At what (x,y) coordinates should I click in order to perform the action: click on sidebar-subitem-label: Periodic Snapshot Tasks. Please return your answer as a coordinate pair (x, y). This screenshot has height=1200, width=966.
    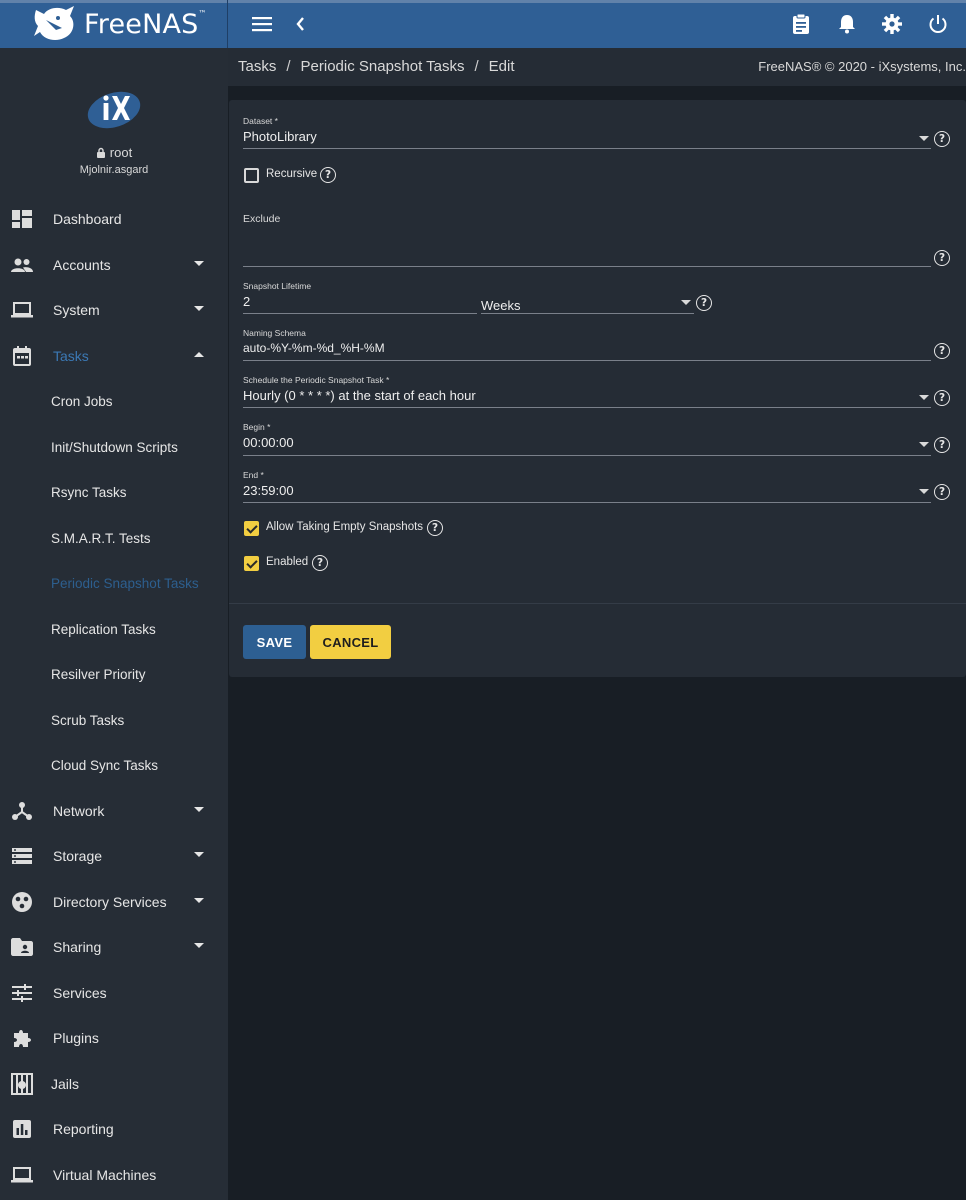
    Looking at the image, I should click on (125, 583).